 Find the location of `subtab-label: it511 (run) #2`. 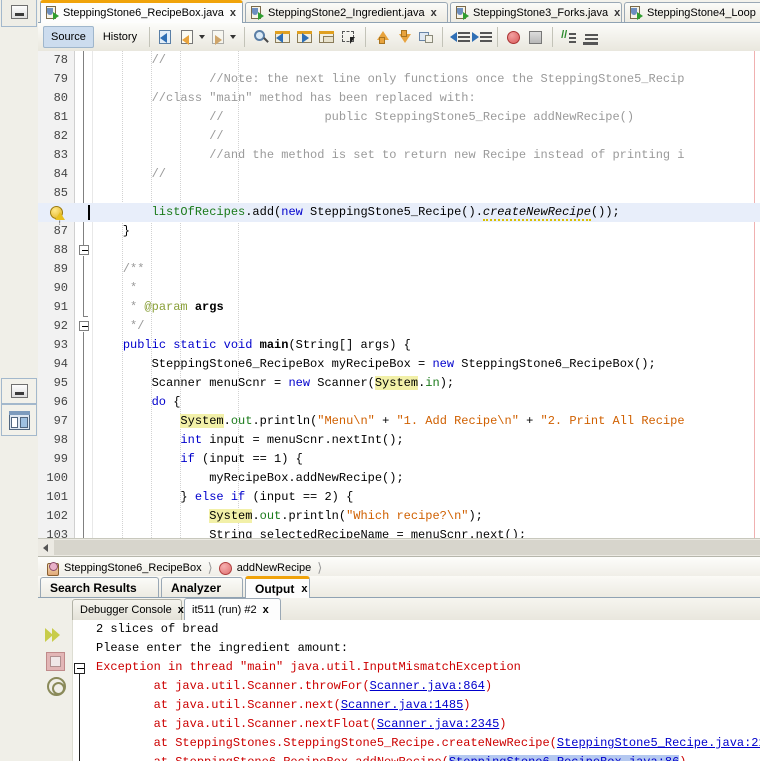

subtab-label: it511 (run) #2 is located at coordinates (224, 609).